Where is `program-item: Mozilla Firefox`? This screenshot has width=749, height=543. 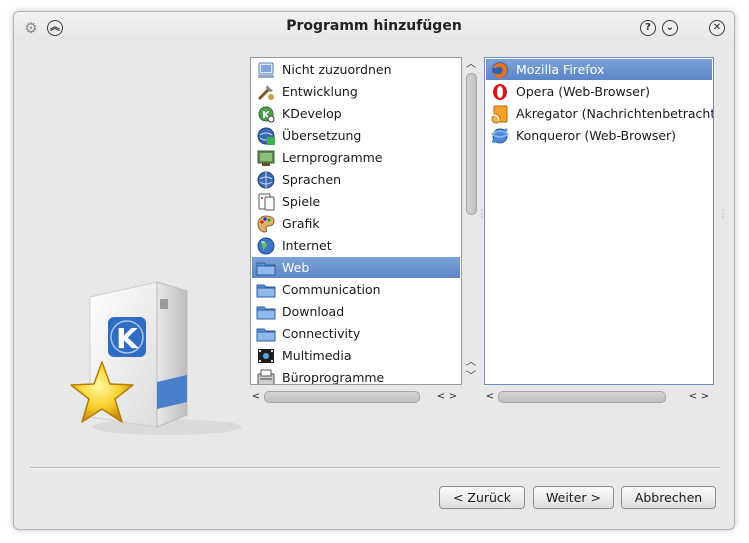 program-item: Mozilla Firefox is located at coordinates (599, 69).